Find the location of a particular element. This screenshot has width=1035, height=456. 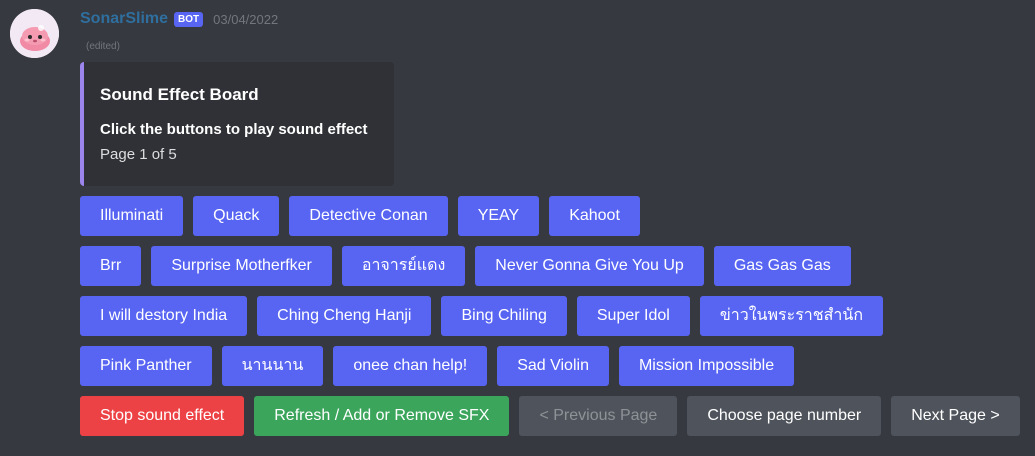

sound-button: Mission Impossible is located at coordinates (706, 366).